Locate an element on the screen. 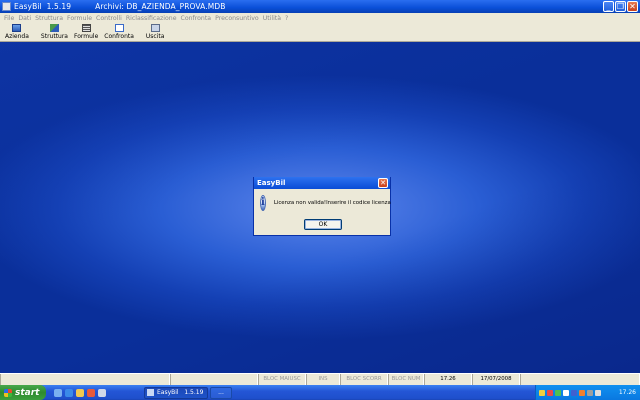 The width and height of the screenshot is (640, 400). system-tray: 17.26 is located at coordinates (587, 392).